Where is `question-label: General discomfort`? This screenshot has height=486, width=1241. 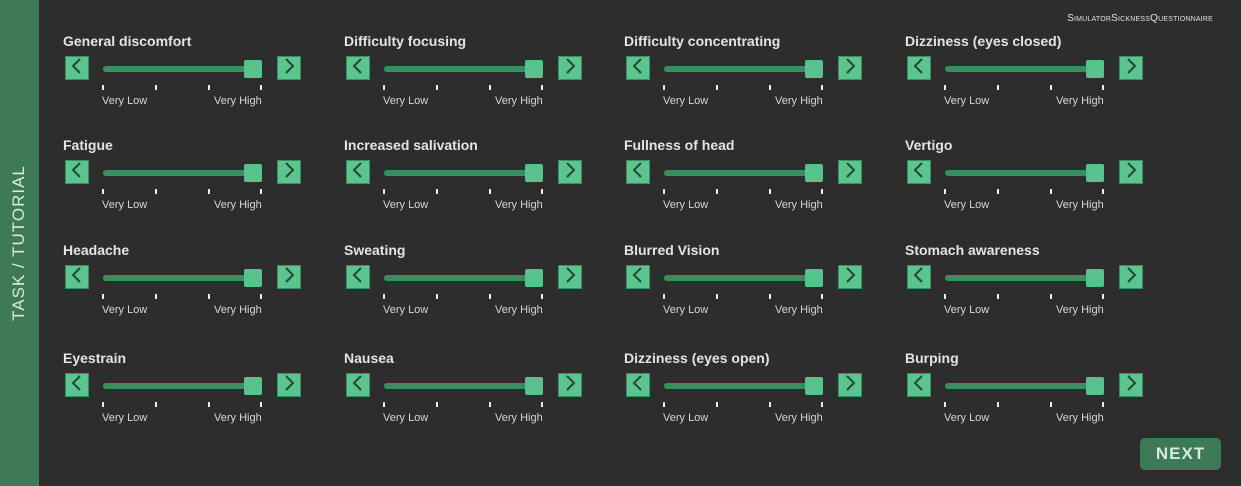 question-label: General discomfort is located at coordinates (127, 41).